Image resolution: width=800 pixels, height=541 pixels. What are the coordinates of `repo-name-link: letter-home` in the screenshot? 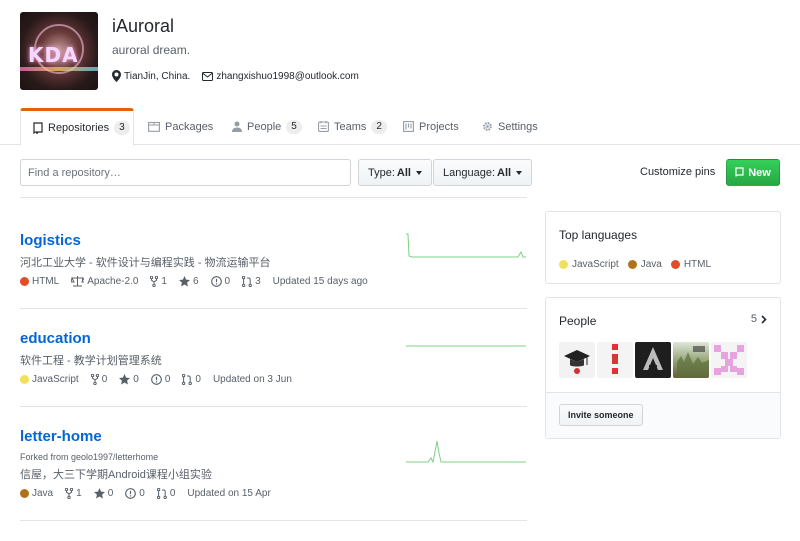 It's located at (61, 436).